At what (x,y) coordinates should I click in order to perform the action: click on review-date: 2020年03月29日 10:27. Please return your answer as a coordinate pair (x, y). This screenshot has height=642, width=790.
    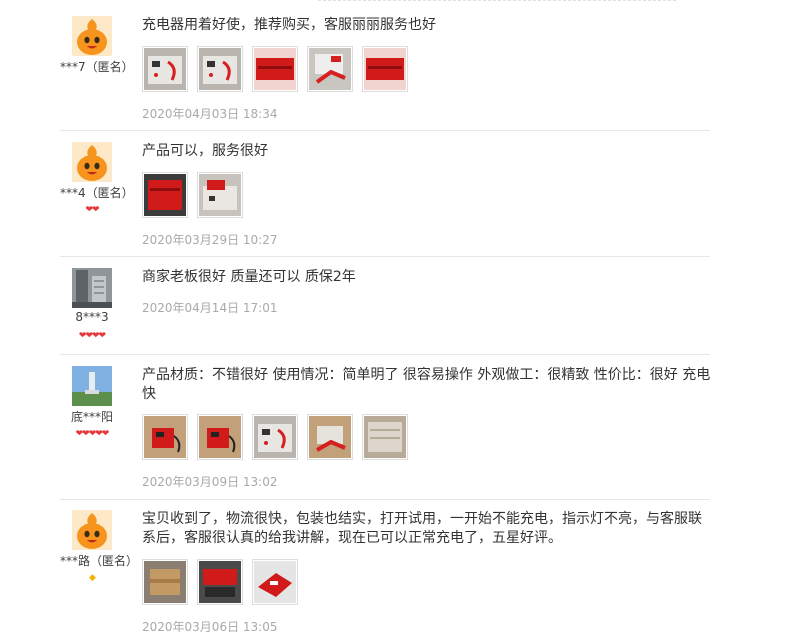
    Looking at the image, I should click on (210, 240).